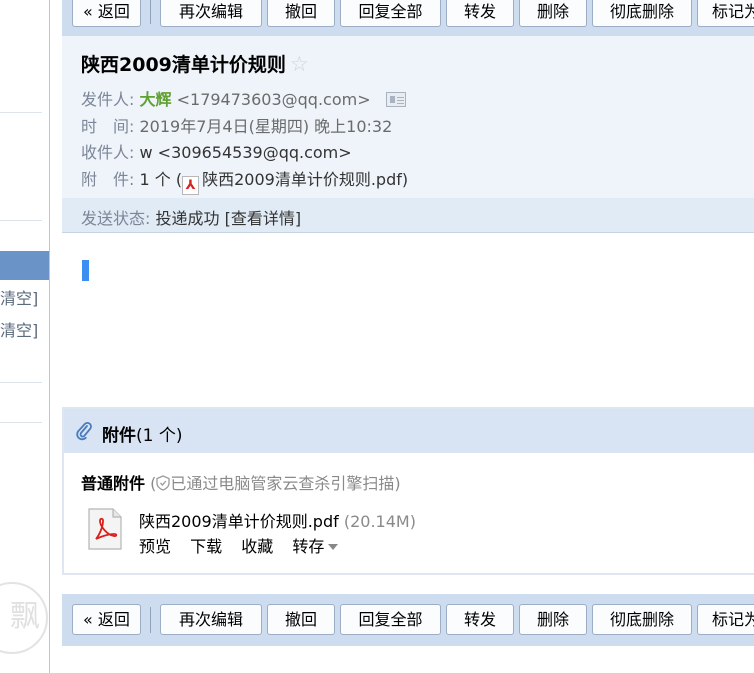 The height and width of the screenshot is (673, 754). I want to click on save-to-dropdown: 转存, so click(315, 546).